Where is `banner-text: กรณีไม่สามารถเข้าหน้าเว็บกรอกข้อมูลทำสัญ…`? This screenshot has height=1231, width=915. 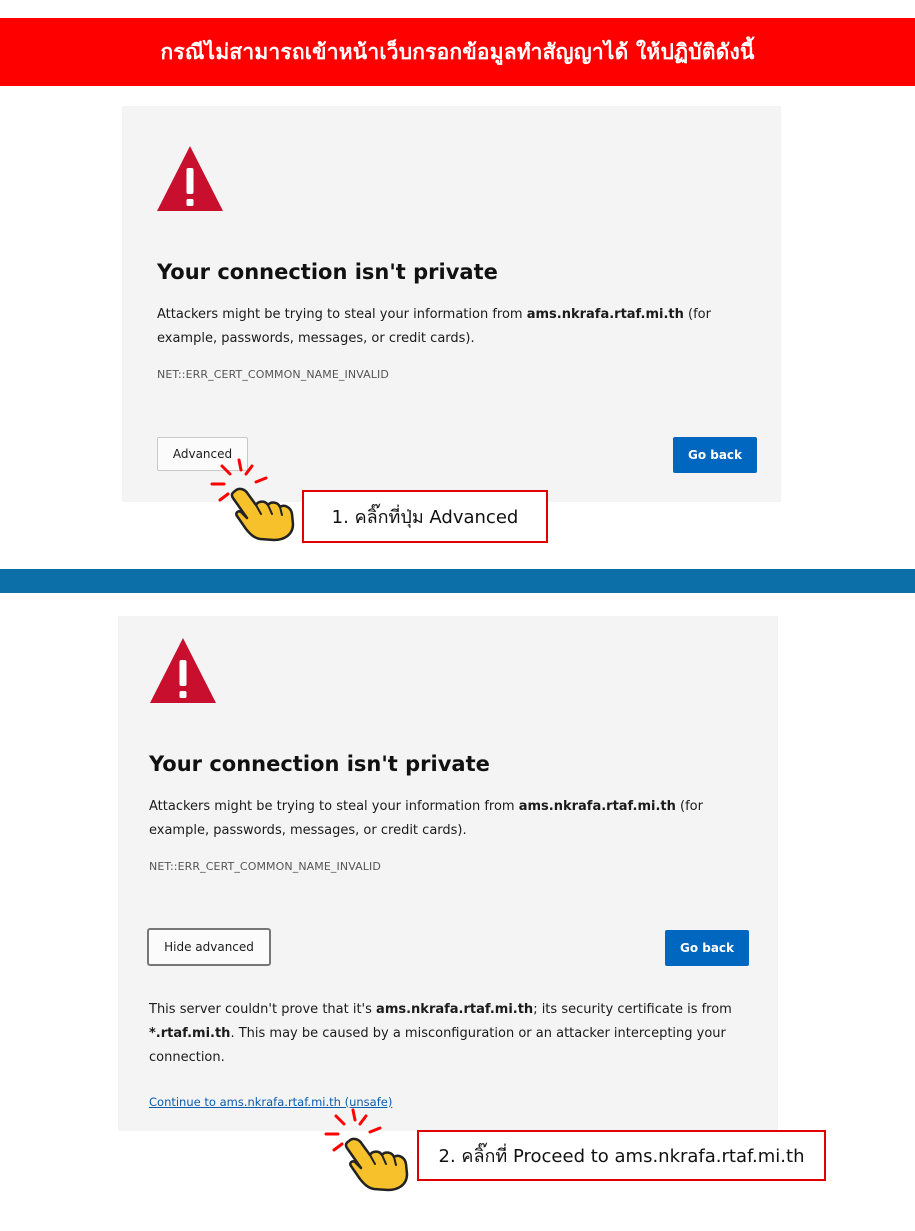
banner-text: กรณีไม่สามารถเข้าหน้าเว็บกรอกข้อมูลทำสัญ… is located at coordinates (457, 51).